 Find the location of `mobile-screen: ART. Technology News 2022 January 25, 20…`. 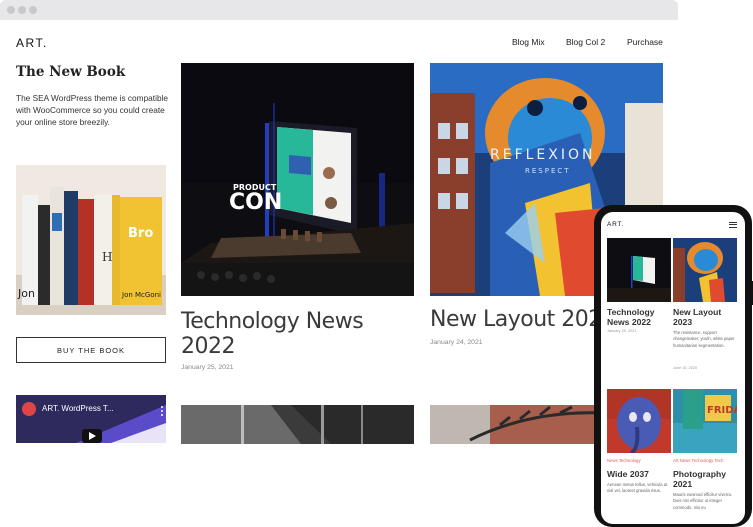

mobile-screen: ART. Technology News 2022 January 25, 20… is located at coordinates (673, 368).